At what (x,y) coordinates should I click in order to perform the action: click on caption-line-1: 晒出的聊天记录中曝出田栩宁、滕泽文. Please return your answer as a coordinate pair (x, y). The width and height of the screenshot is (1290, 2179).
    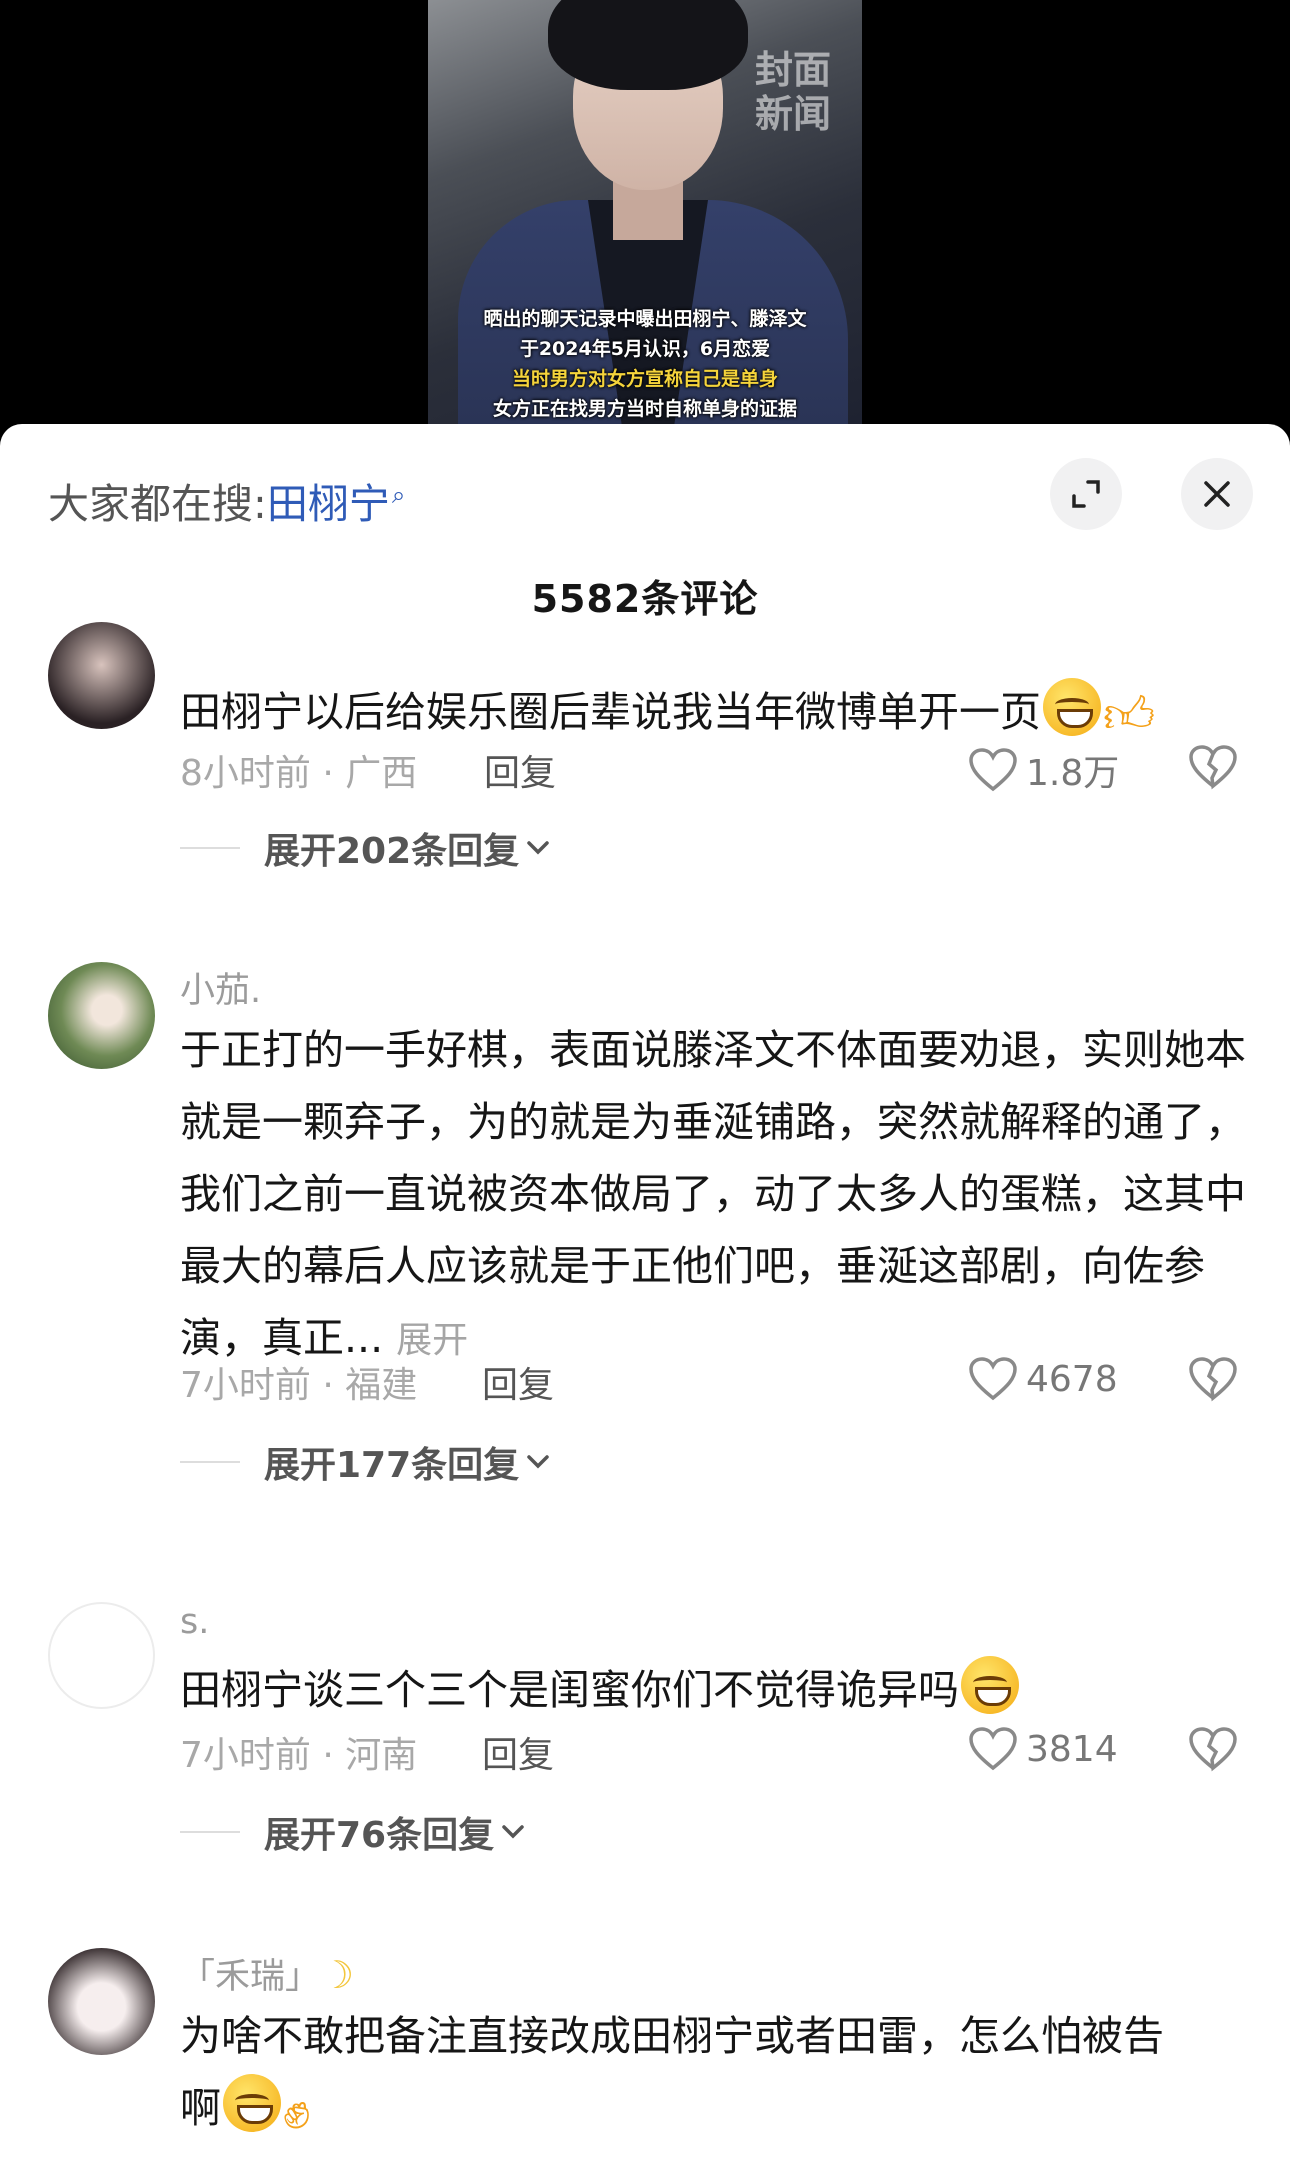
    Looking at the image, I should click on (645, 319).